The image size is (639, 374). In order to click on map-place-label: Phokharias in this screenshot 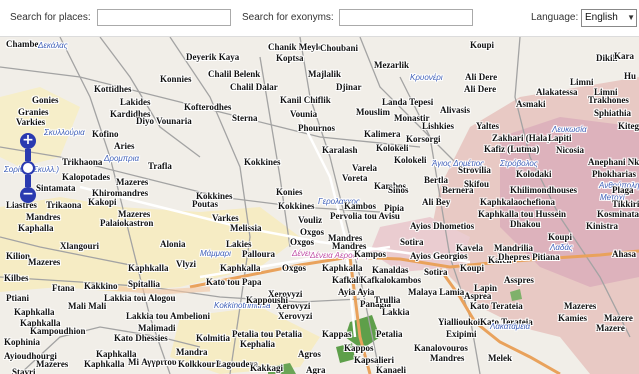, I will do `click(614, 174)`.